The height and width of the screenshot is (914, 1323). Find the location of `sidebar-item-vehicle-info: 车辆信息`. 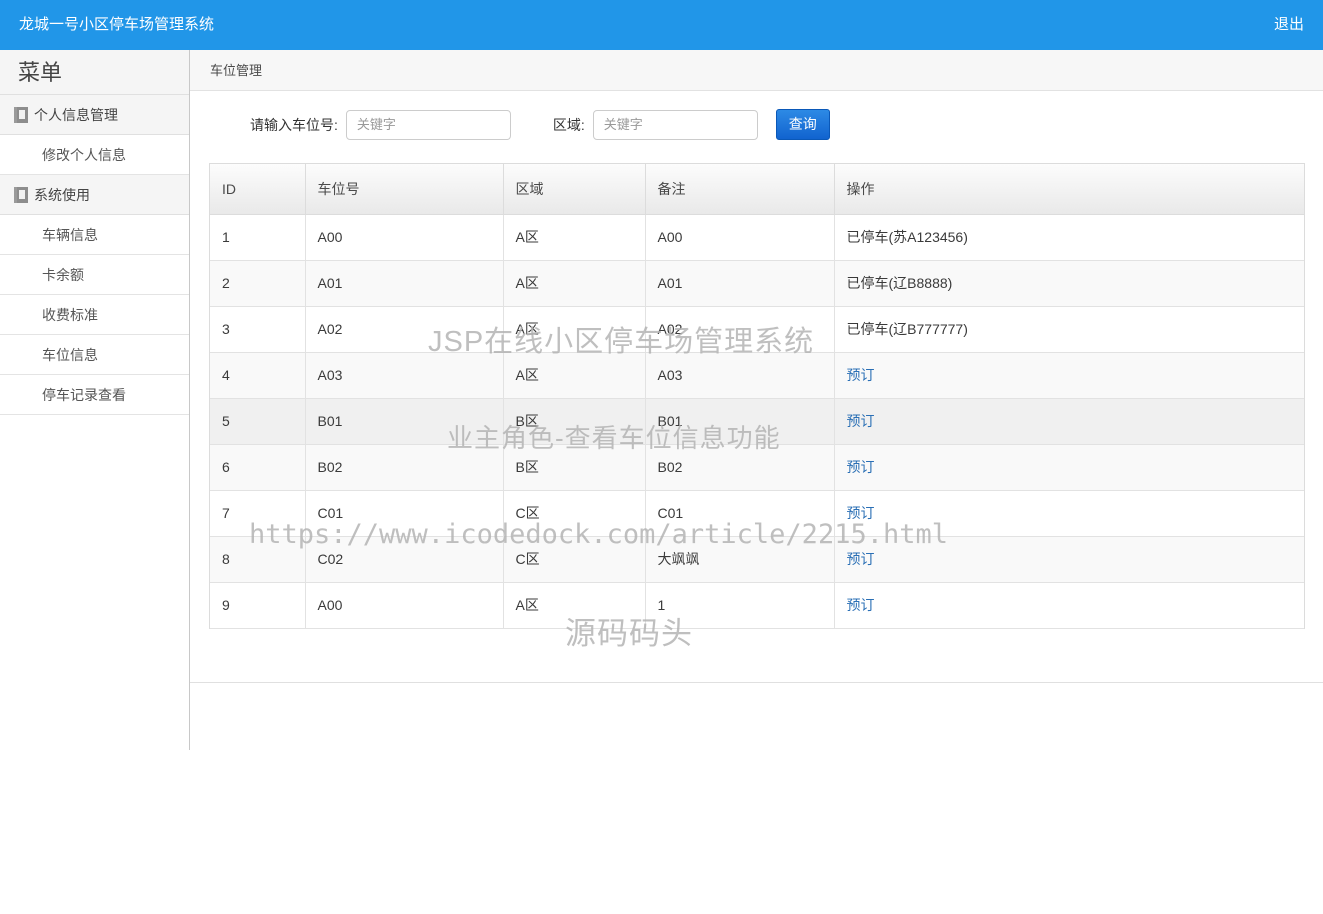

sidebar-item-vehicle-info: 车辆信息 is located at coordinates (94, 235).